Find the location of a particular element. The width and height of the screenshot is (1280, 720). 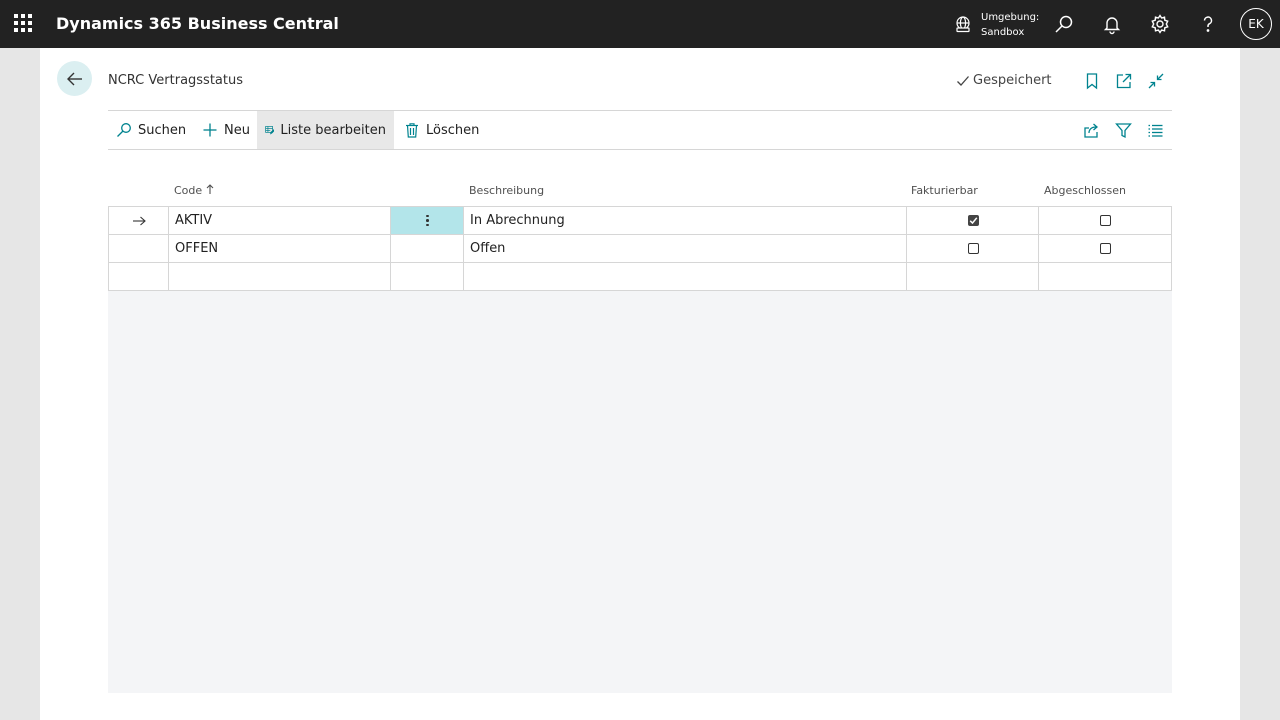

column-header-description: Beschreibung is located at coordinates (506, 190).